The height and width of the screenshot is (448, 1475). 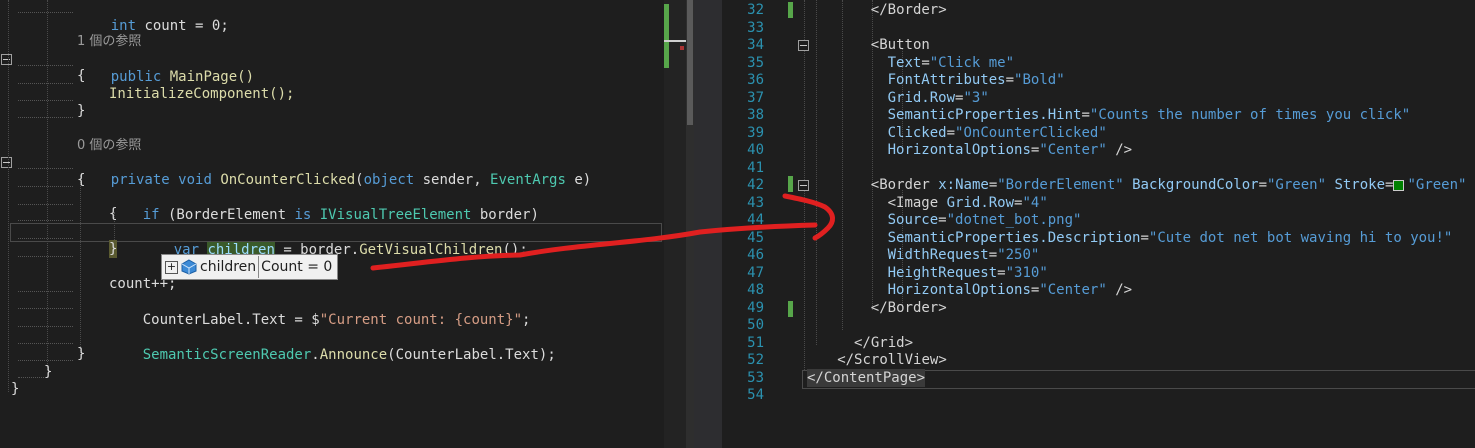 I want to click on identifier: CounterLabel.Text = $, so click(x=231, y=320).